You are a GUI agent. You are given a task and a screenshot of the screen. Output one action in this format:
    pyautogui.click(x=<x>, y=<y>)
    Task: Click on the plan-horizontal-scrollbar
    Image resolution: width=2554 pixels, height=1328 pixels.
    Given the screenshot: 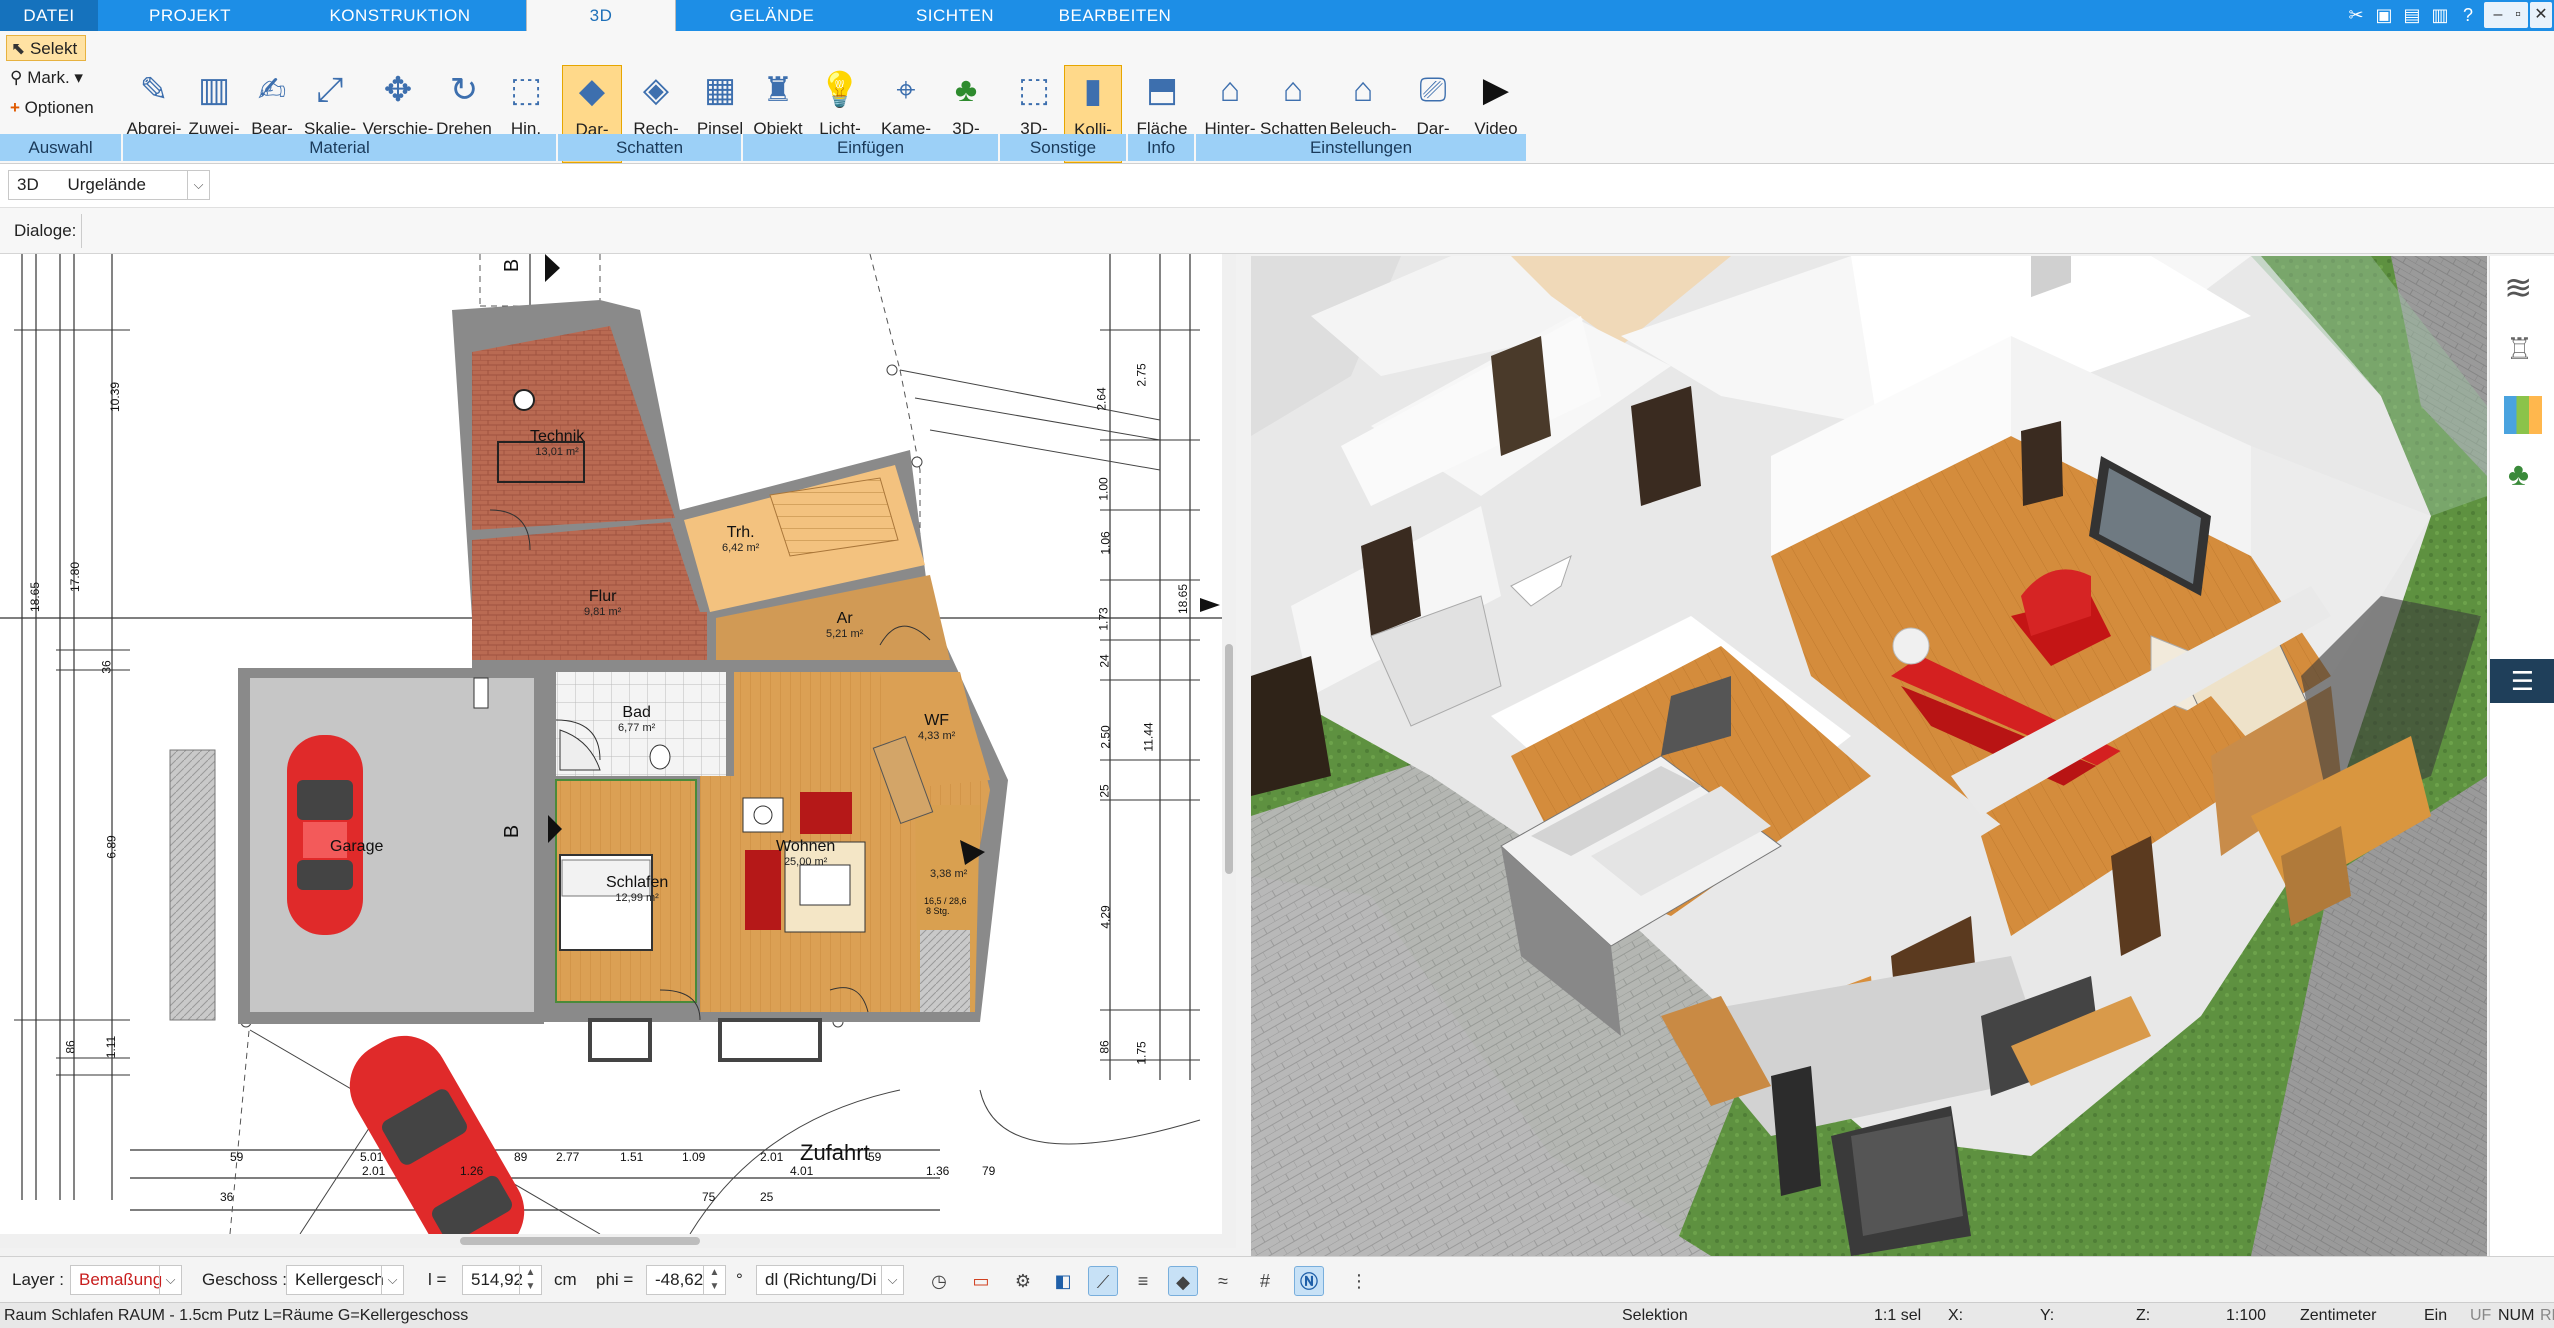 What is the action you would take?
    pyautogui.click(x=618, y=1241)
    